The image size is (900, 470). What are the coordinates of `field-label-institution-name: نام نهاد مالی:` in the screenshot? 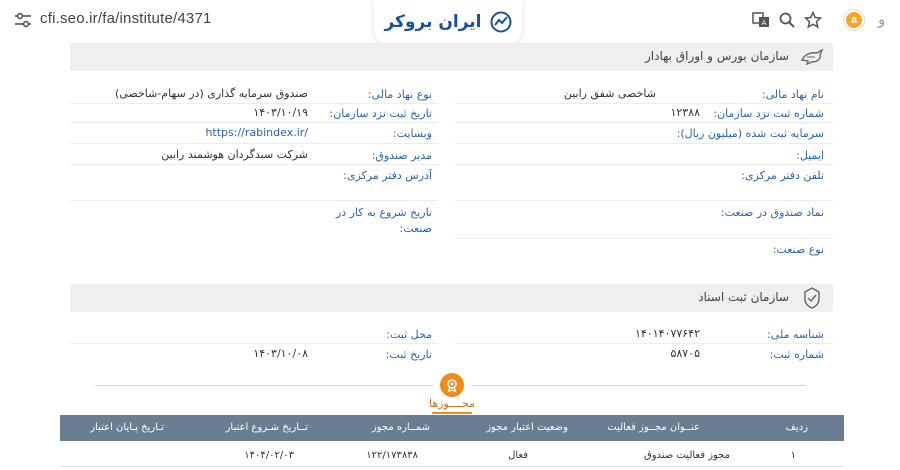 It's located at (792, 94).